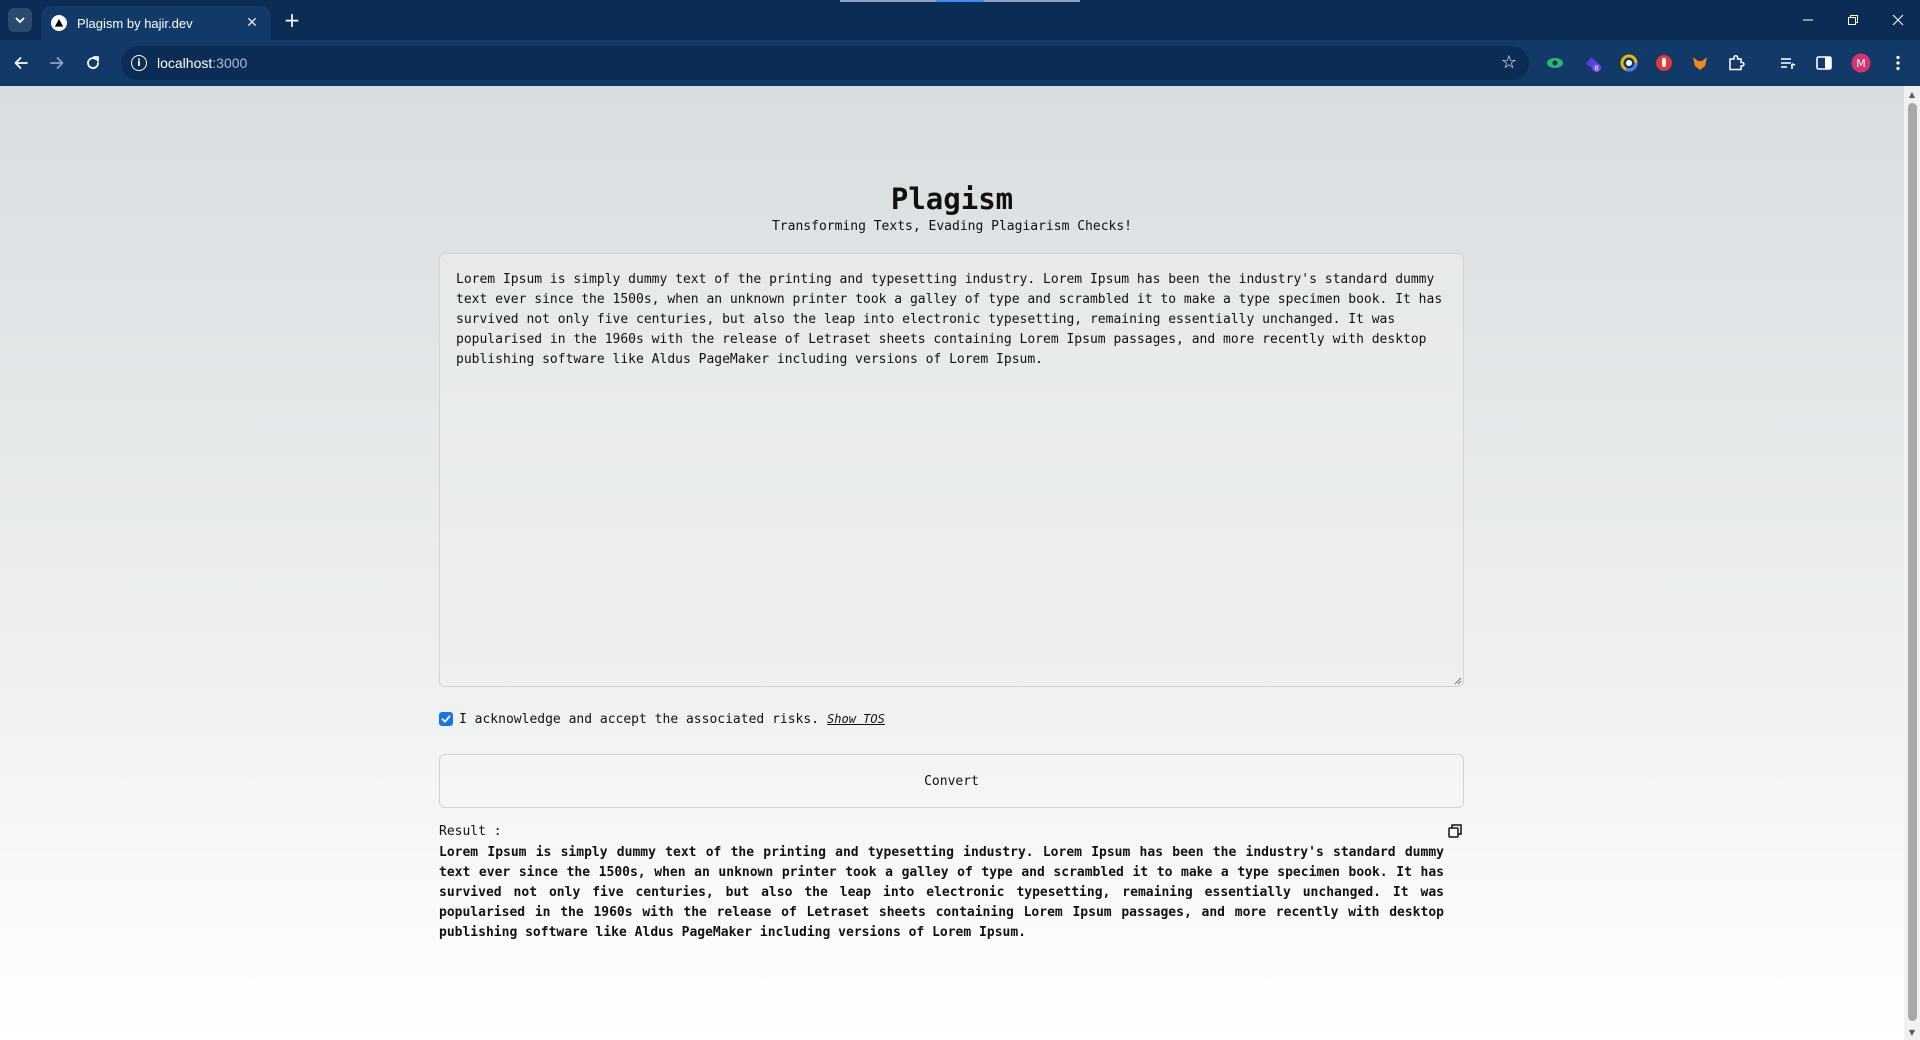 The image size is (1920, 1040). I want to click on browser-toolbar: i localhost:3000 ☆ 8 M, so click(960, 63).